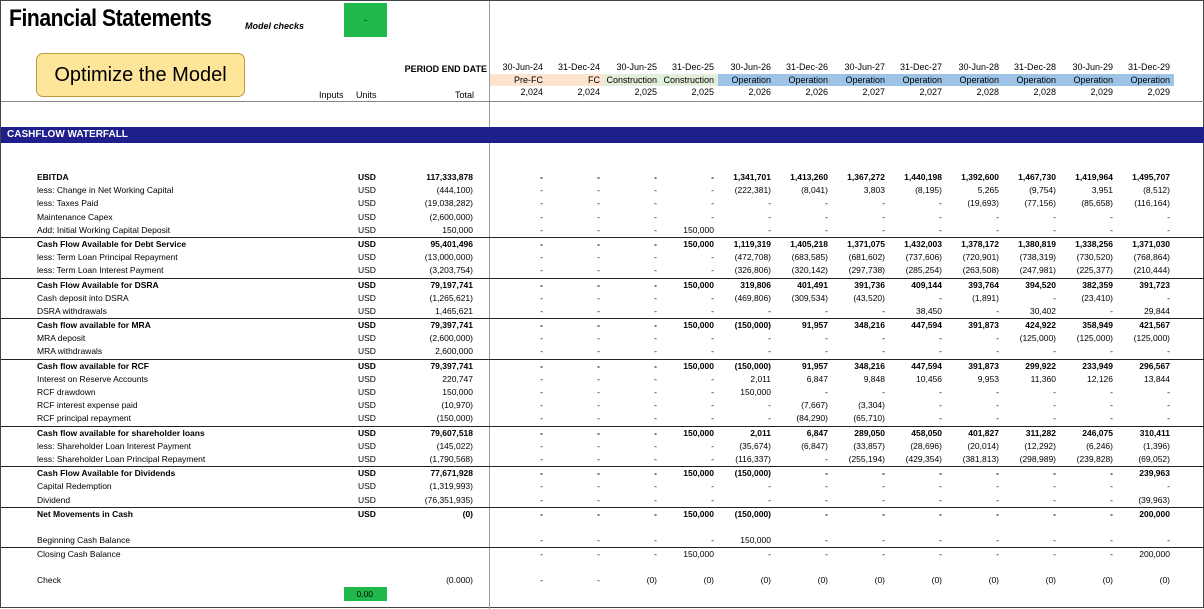  Describe the element at coordinates (85, 514) in the screenshot. I see `row-label: Net Movements in Cash` at that location.